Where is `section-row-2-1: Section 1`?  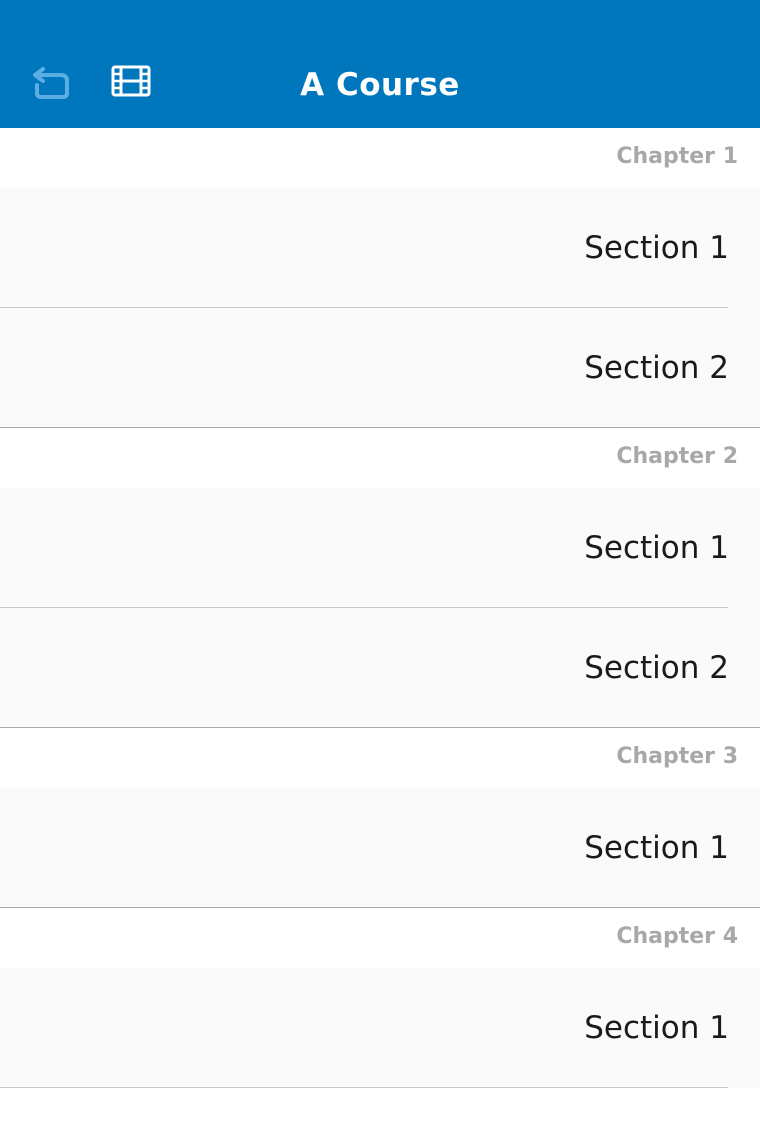 section-row-2-1: Section 1 is located at coordinates (380, 548).